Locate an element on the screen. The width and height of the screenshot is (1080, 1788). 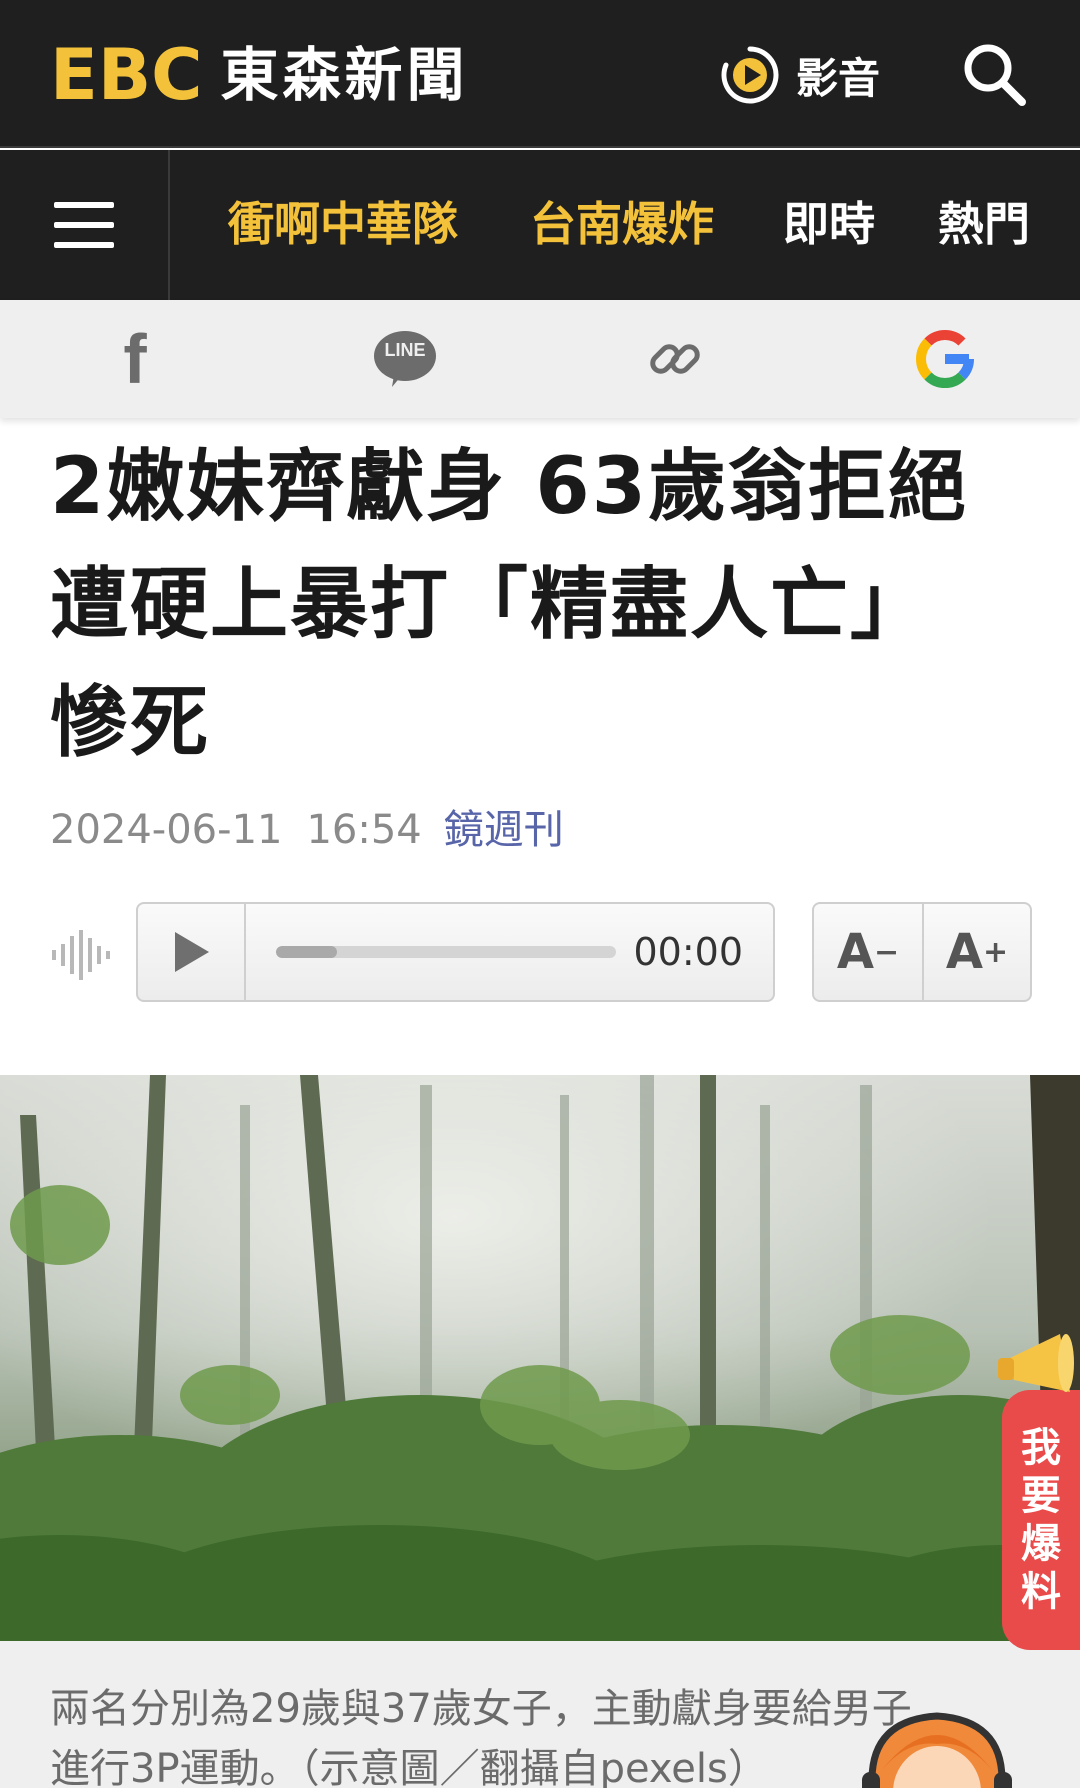
font-size-controls: A − A + is located at coordinates (922, 952).